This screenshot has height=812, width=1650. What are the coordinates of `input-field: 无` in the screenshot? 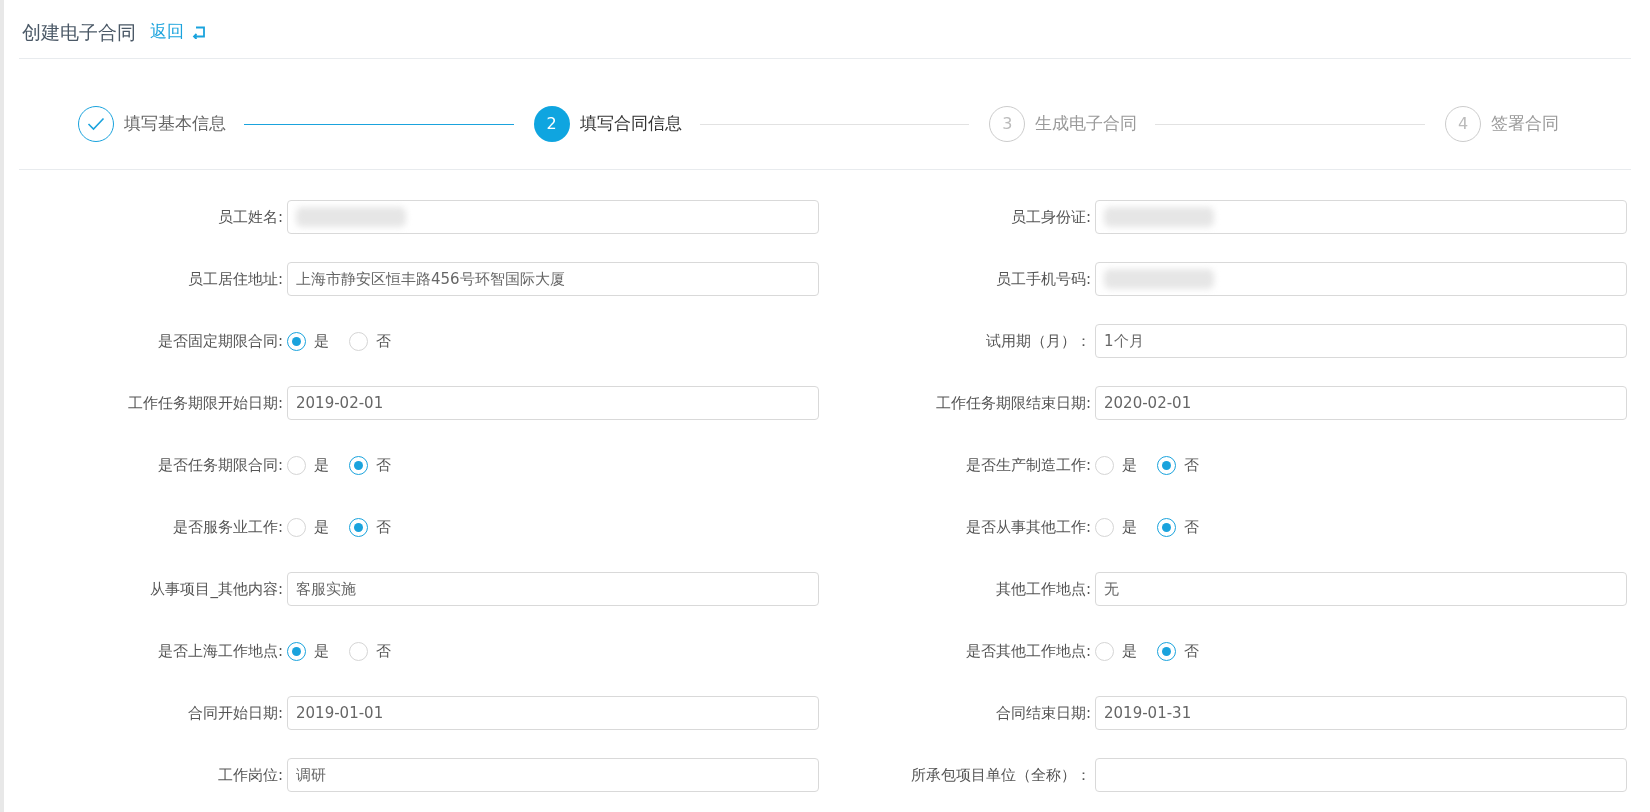 It's located at (1361, 589).